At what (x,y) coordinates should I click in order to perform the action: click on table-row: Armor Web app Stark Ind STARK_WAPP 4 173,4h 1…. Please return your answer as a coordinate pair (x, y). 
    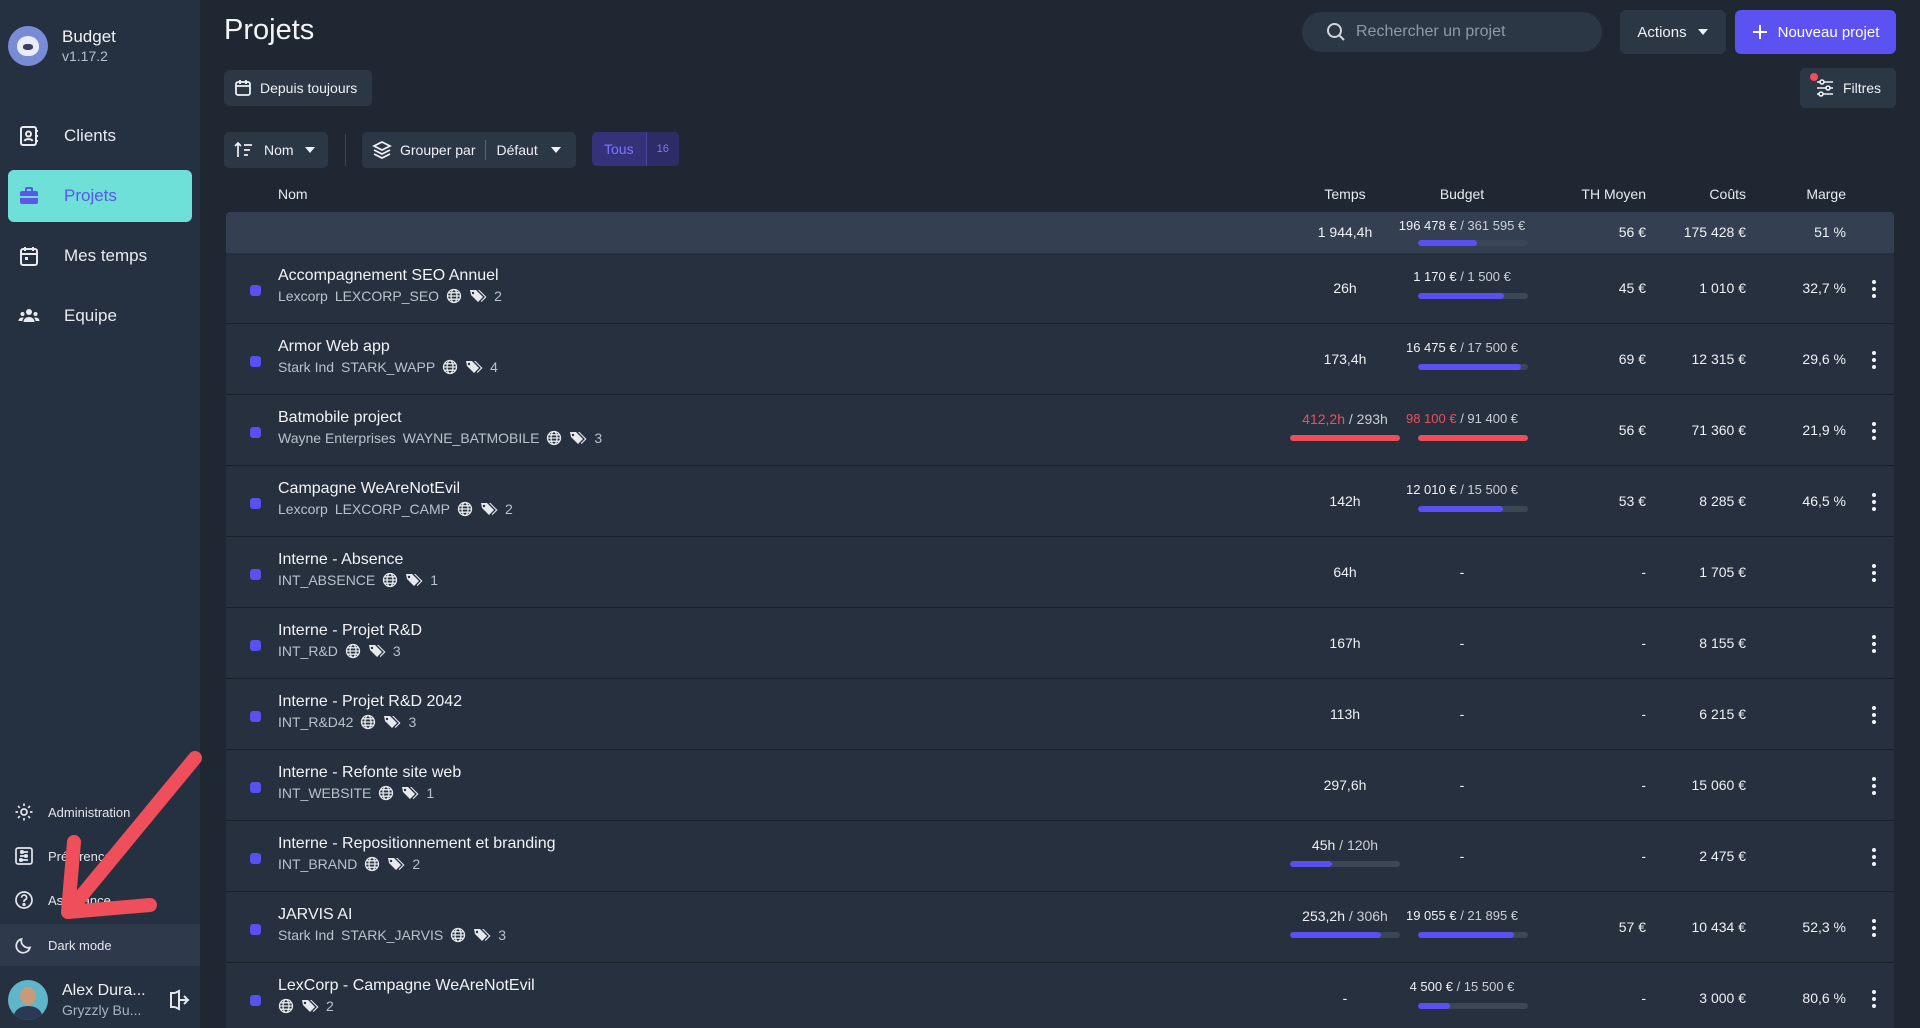
    Looking at the image, I should click on (1060, 359).